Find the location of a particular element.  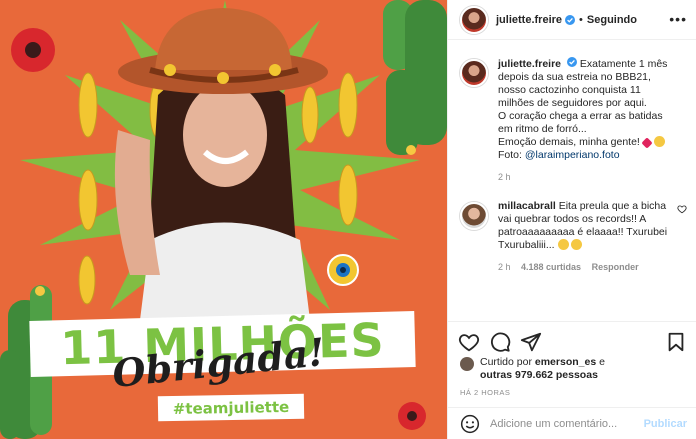

post-timestamp: HÁ 2 HORAS is located at coordinates (485, 392).